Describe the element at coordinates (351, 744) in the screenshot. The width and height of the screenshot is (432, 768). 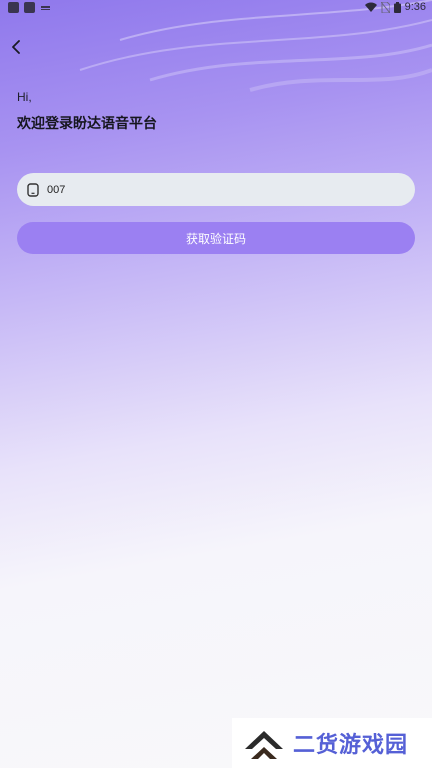
I see `watermark-text: 二货游戏园` at that location.